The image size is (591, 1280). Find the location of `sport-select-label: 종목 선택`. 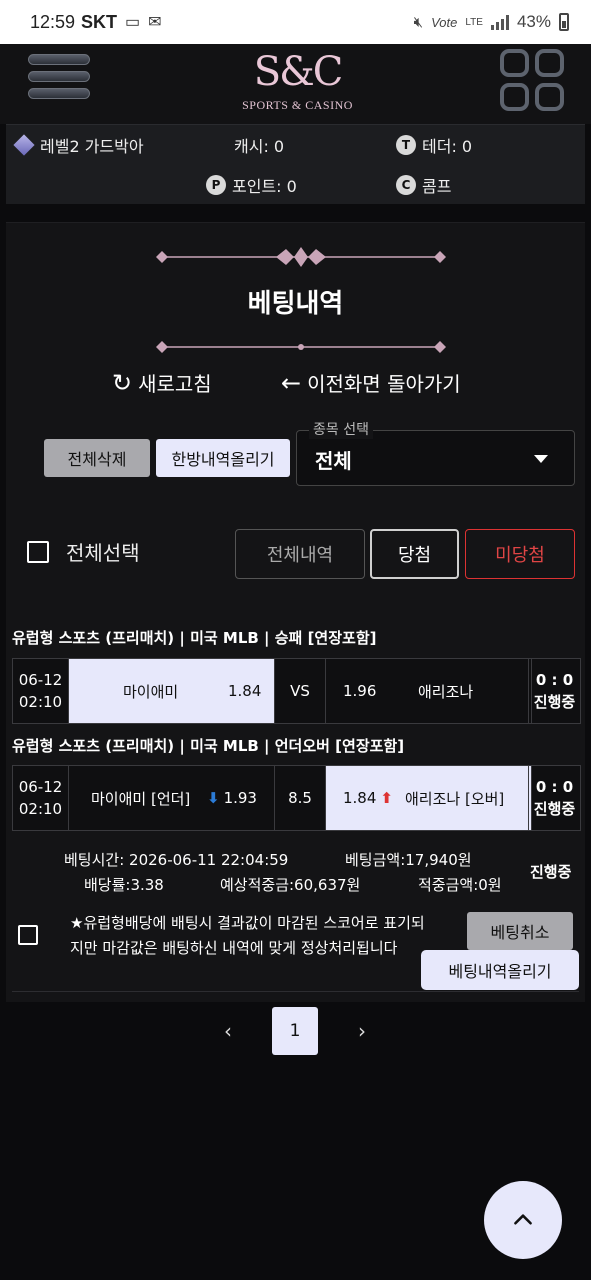

sport-select-label: 종목 선택 is located at coordinates (341, 429).